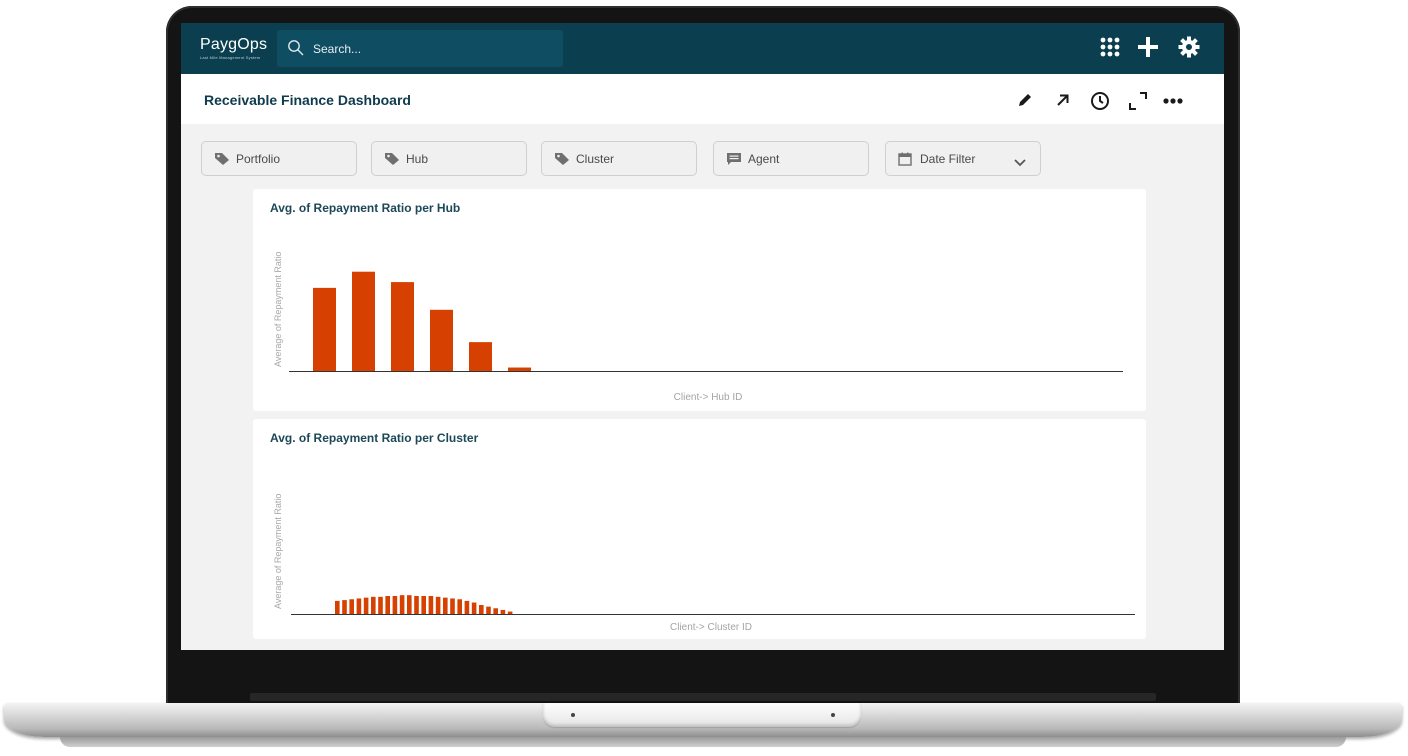 This screenshot has height=756, width=1408. Describe the element at coordinates (1189, 49) in the screenshot. I see `settings-gear-icon` at that location.